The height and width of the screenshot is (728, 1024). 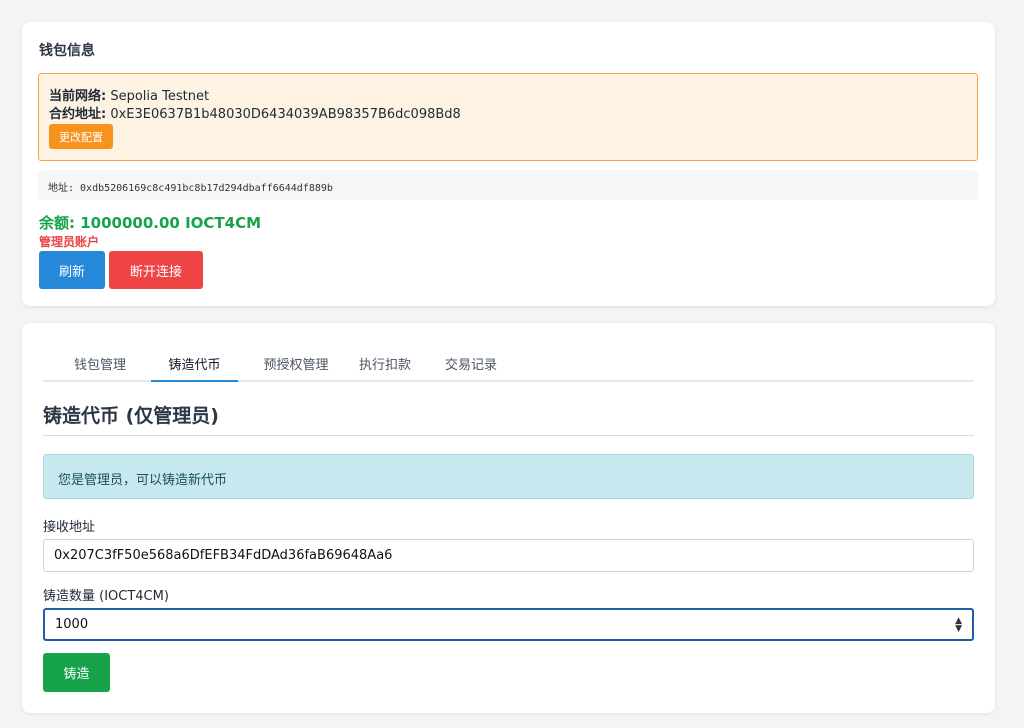 I want to click on tab-transaction-history: 交易记录, so click(x=471, y=364).